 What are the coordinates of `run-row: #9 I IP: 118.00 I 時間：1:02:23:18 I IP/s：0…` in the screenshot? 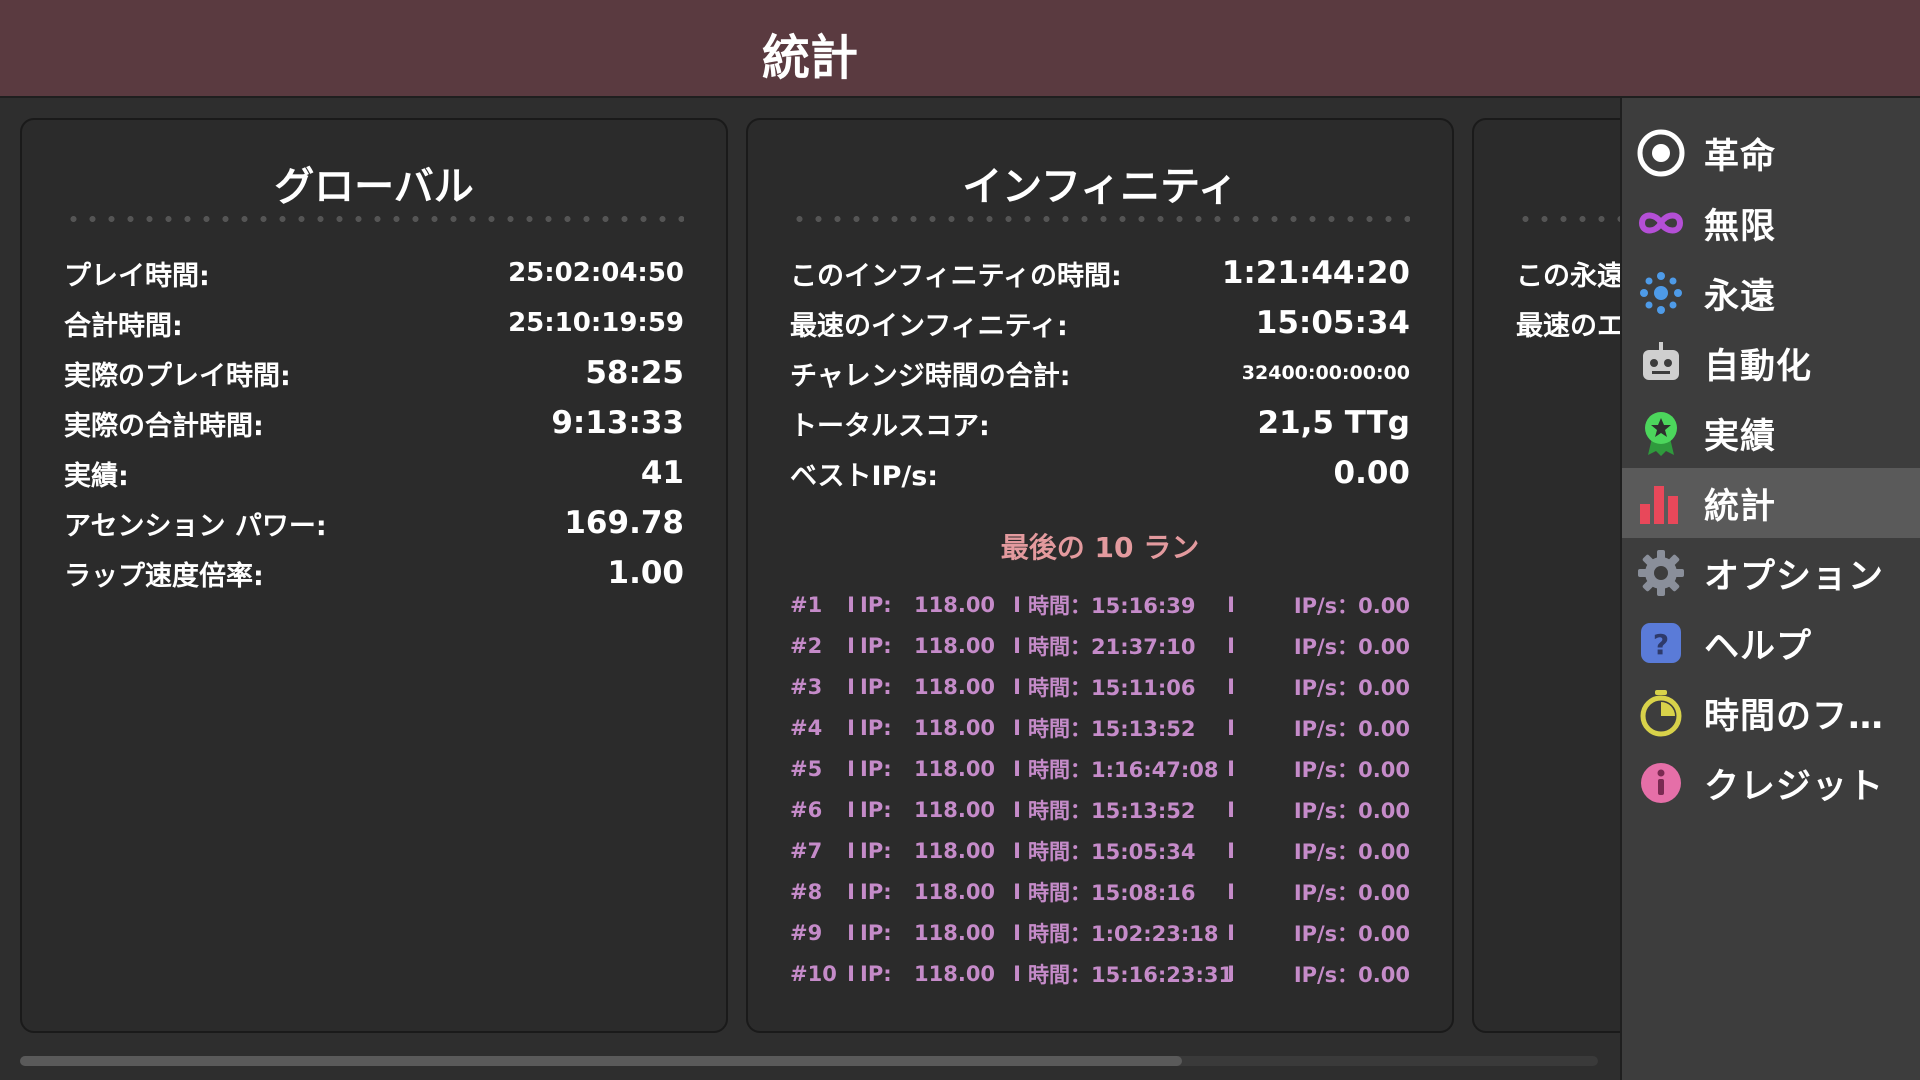 It's located at (1100, 932).